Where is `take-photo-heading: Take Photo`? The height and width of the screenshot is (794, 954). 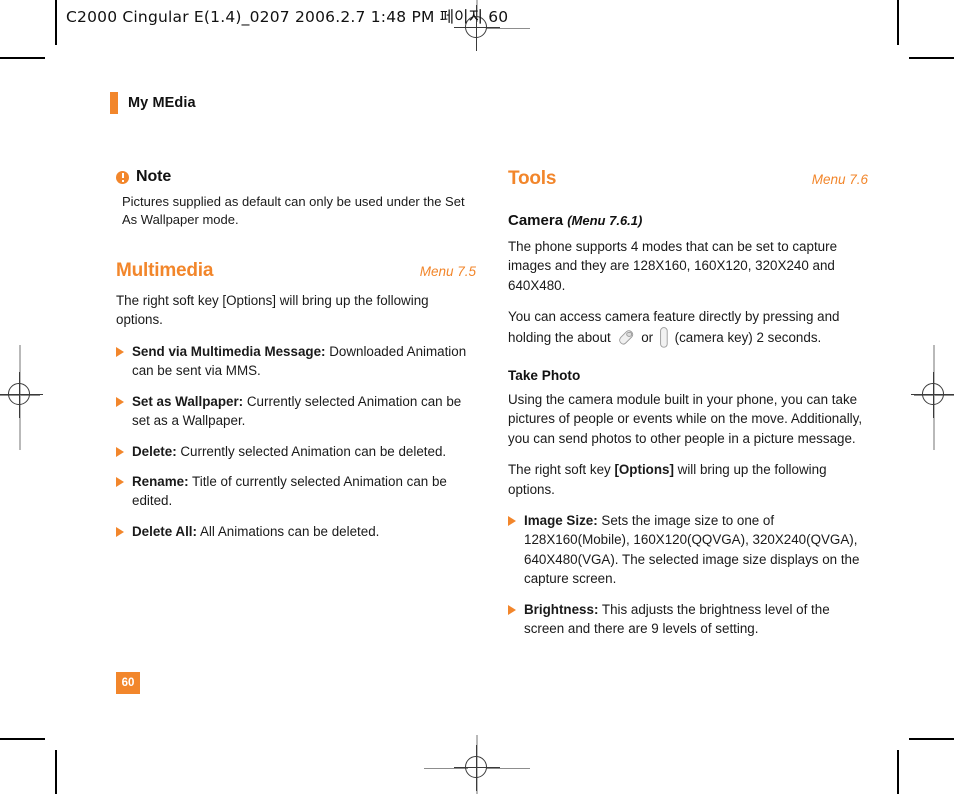
take-photo-heading: Take Photo is located at coordinates (544, 375).